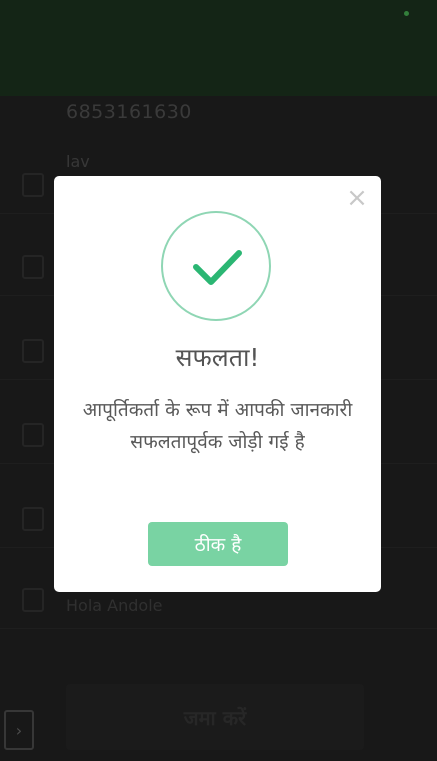 The width and height of the screenshot is (437, 761). What do you see at coordinates (218, 544) in the screenshot?
I see `ok-button: ठीक है` at bounding box center [218, 544].